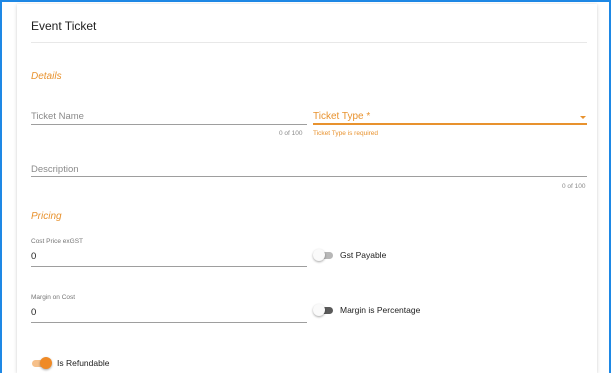  I want to click on dropdown-caret-icon, so click(583, 117).